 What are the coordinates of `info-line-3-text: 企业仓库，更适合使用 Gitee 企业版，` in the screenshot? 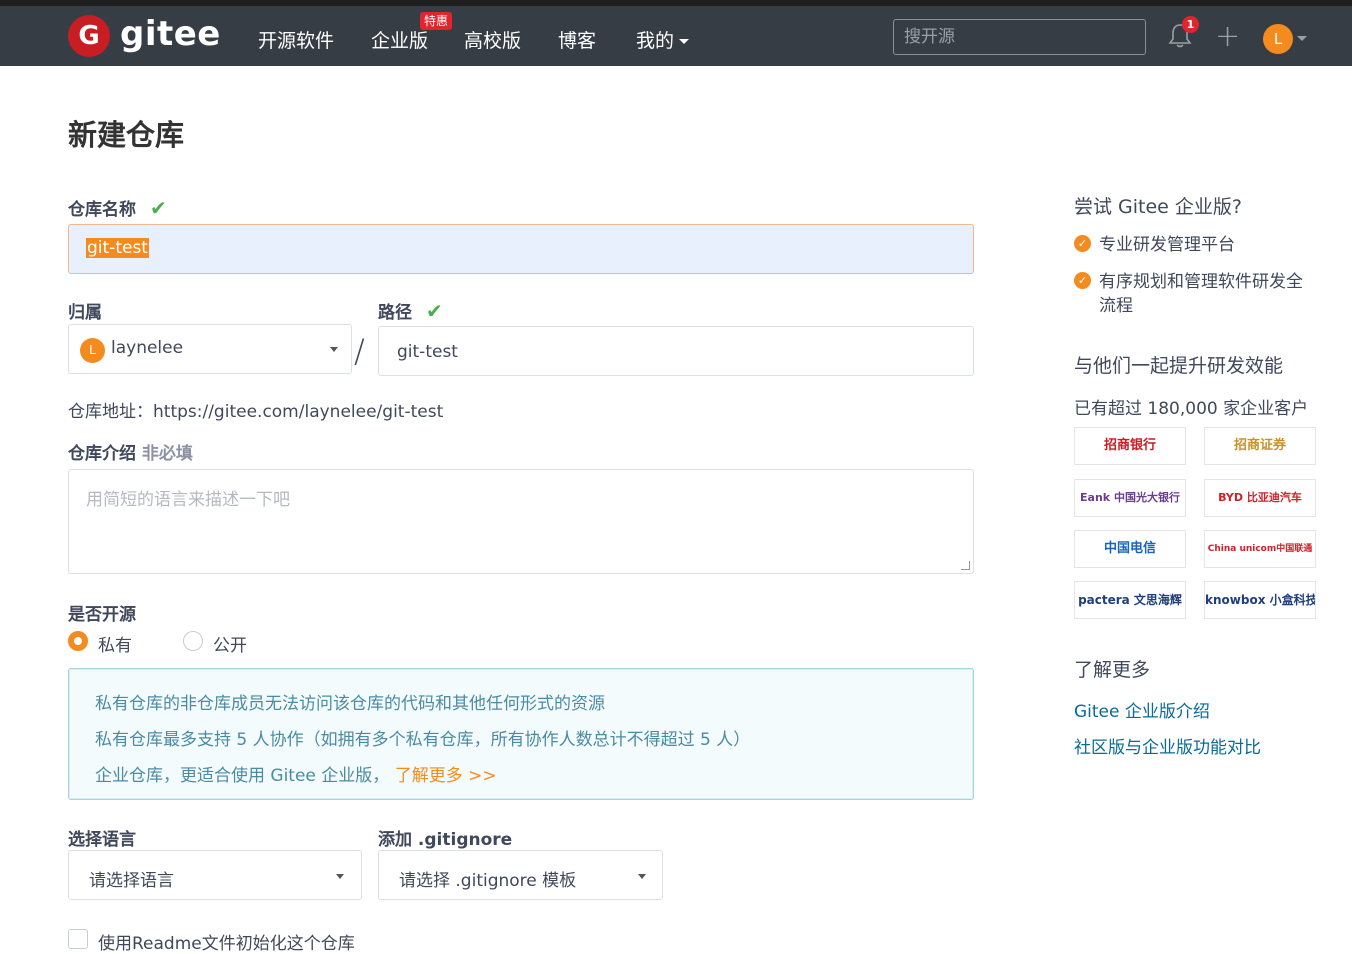 It's located at (242, 776).